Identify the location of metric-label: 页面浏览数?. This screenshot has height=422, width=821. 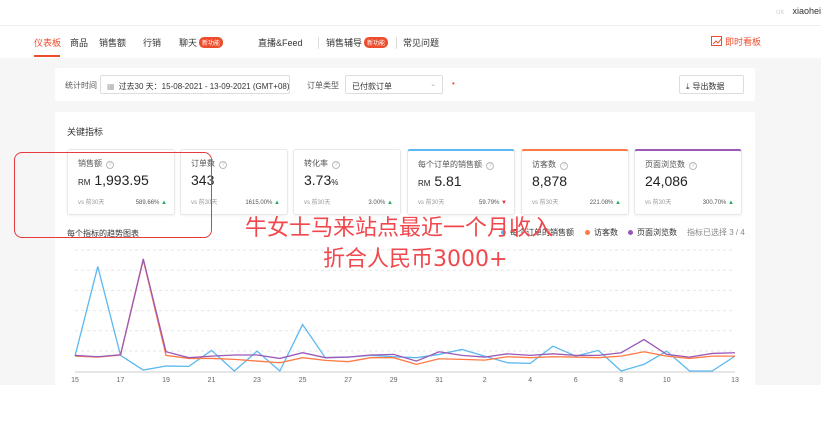
(671, 164).